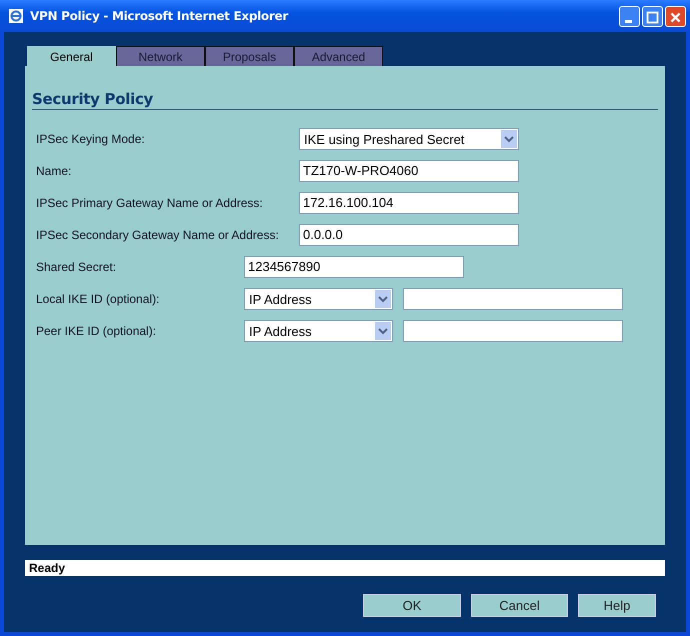 The height and width of the screenshot is (636, 690). What do you see at coordinates (345, 100) in the screenshot?
I see `section-title: Security Policy` at bounding box center [345, 100].